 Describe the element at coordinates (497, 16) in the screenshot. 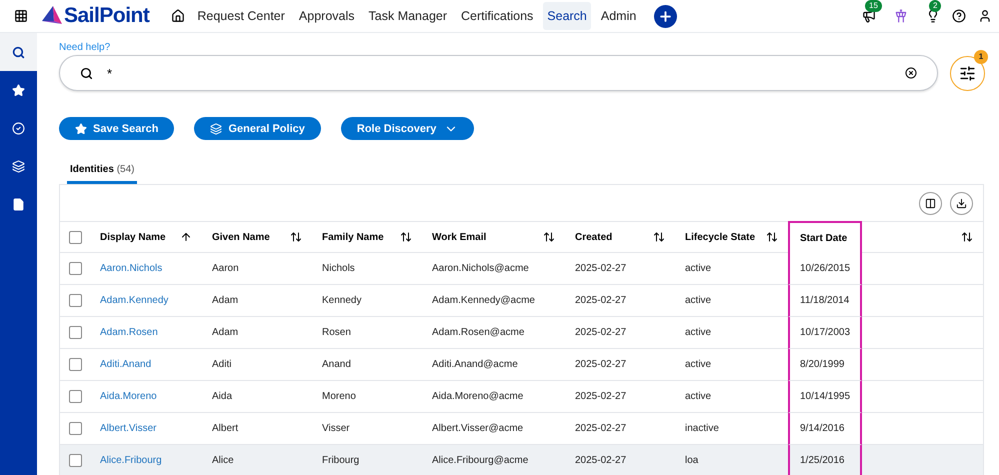

I see `nav-link: Certifications` at that location.